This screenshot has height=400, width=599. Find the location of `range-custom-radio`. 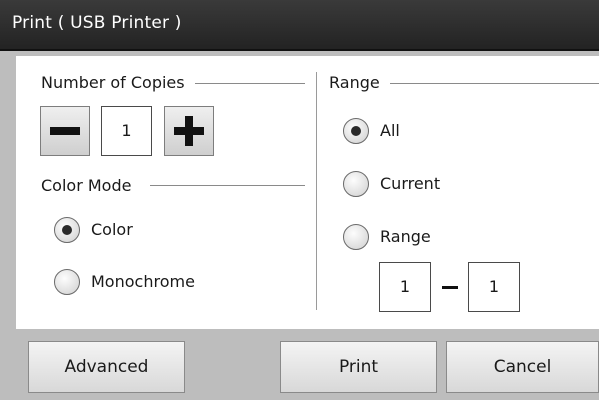

range-custom-radio is located at coordinates (356, 237).